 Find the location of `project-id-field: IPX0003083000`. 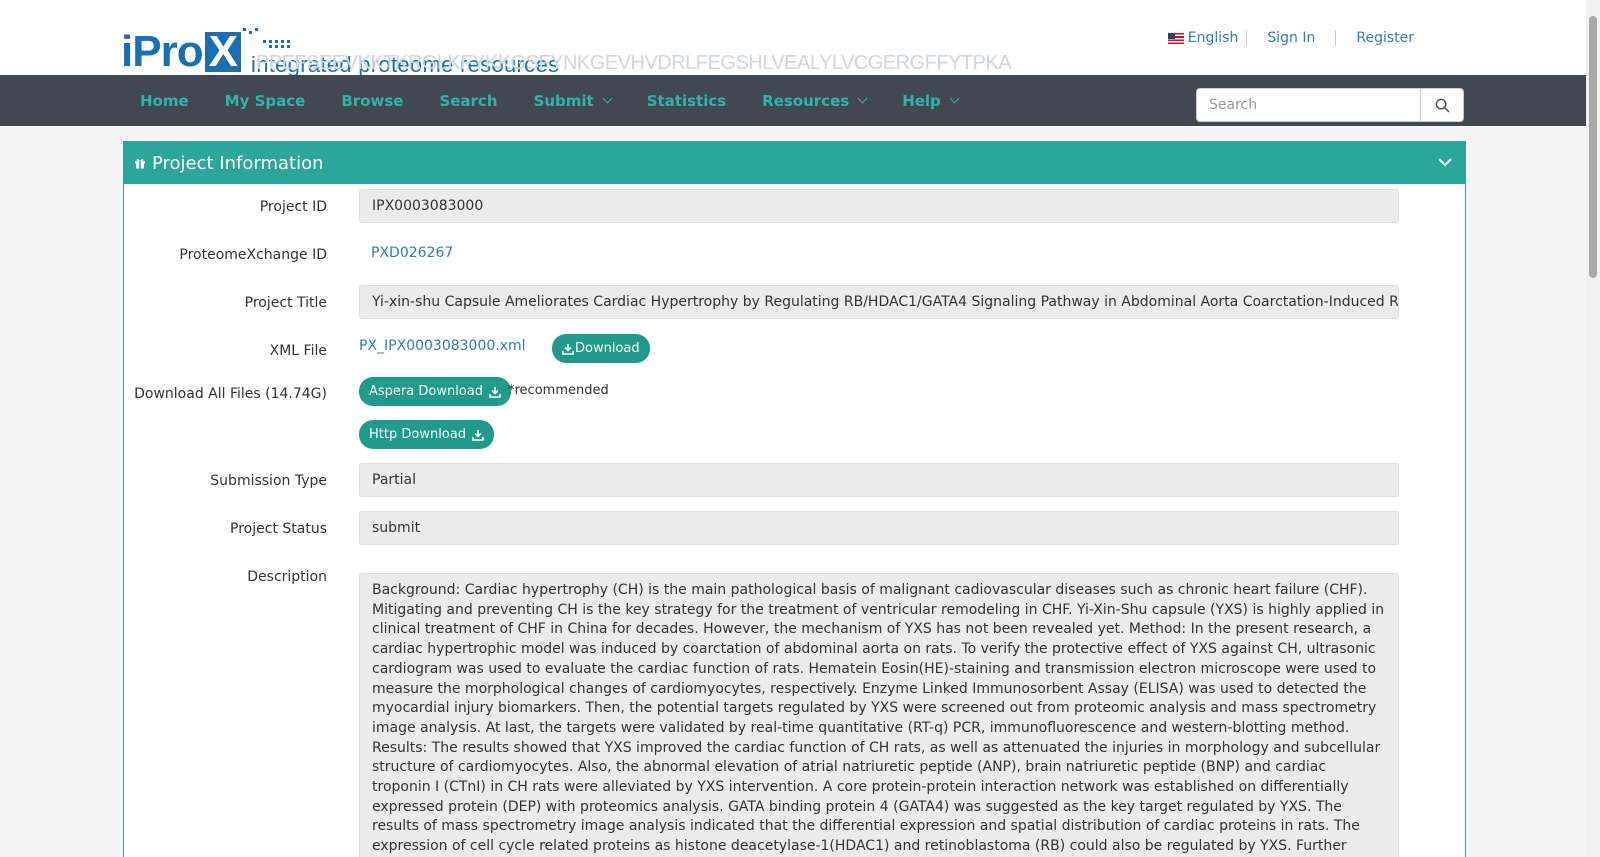

project-id-field: IPX0003083000 is located at coordinates (879, 206).